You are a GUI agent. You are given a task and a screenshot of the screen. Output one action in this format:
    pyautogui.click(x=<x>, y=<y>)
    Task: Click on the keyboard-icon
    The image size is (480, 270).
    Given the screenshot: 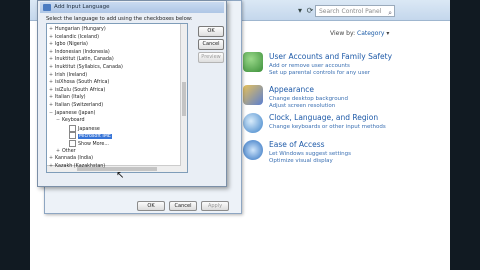 What is the action you would take?
    pyautogui.click(x=47, y=7)
    